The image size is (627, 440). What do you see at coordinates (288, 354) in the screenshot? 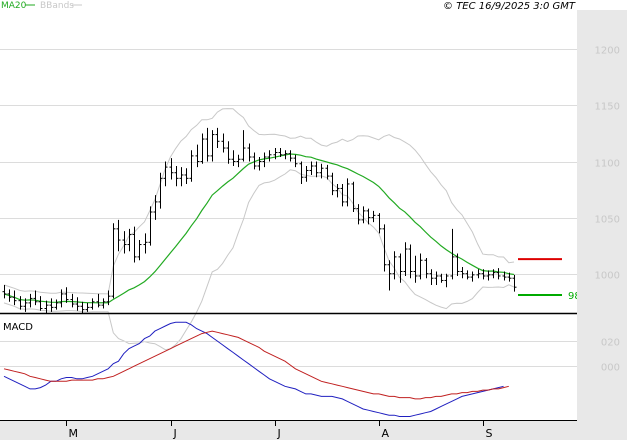
I see `macd-gridlines` at bounding box center [288, 354].